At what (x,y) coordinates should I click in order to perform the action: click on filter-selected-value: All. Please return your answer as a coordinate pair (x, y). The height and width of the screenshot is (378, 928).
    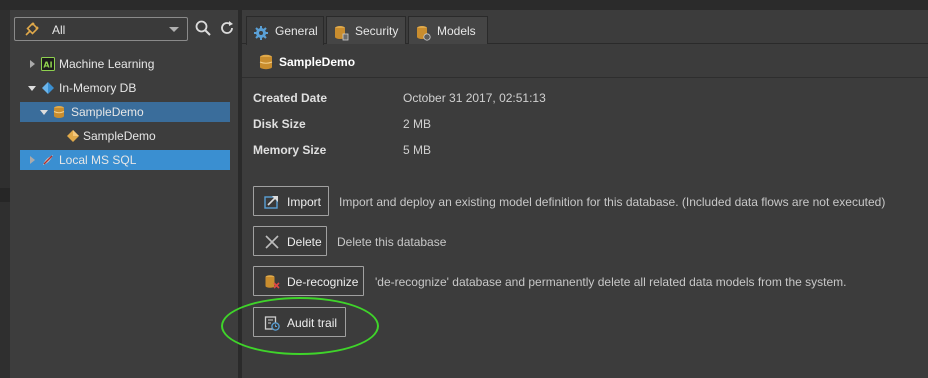
    Looking at the image, I should click on (59, 30).